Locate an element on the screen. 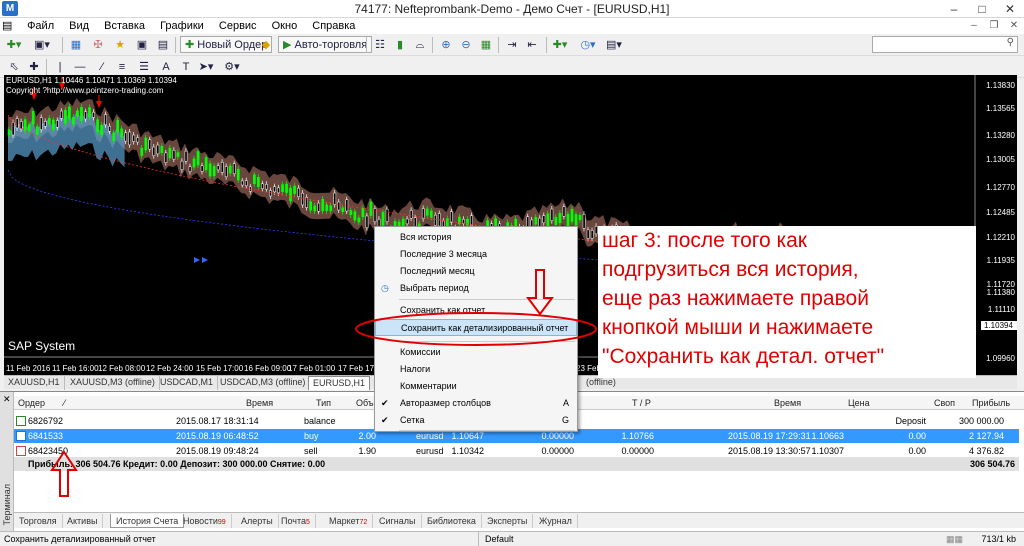 This screenshot has width=1024, height=546. column-close-time: Время is located at coordinates (787, 403).